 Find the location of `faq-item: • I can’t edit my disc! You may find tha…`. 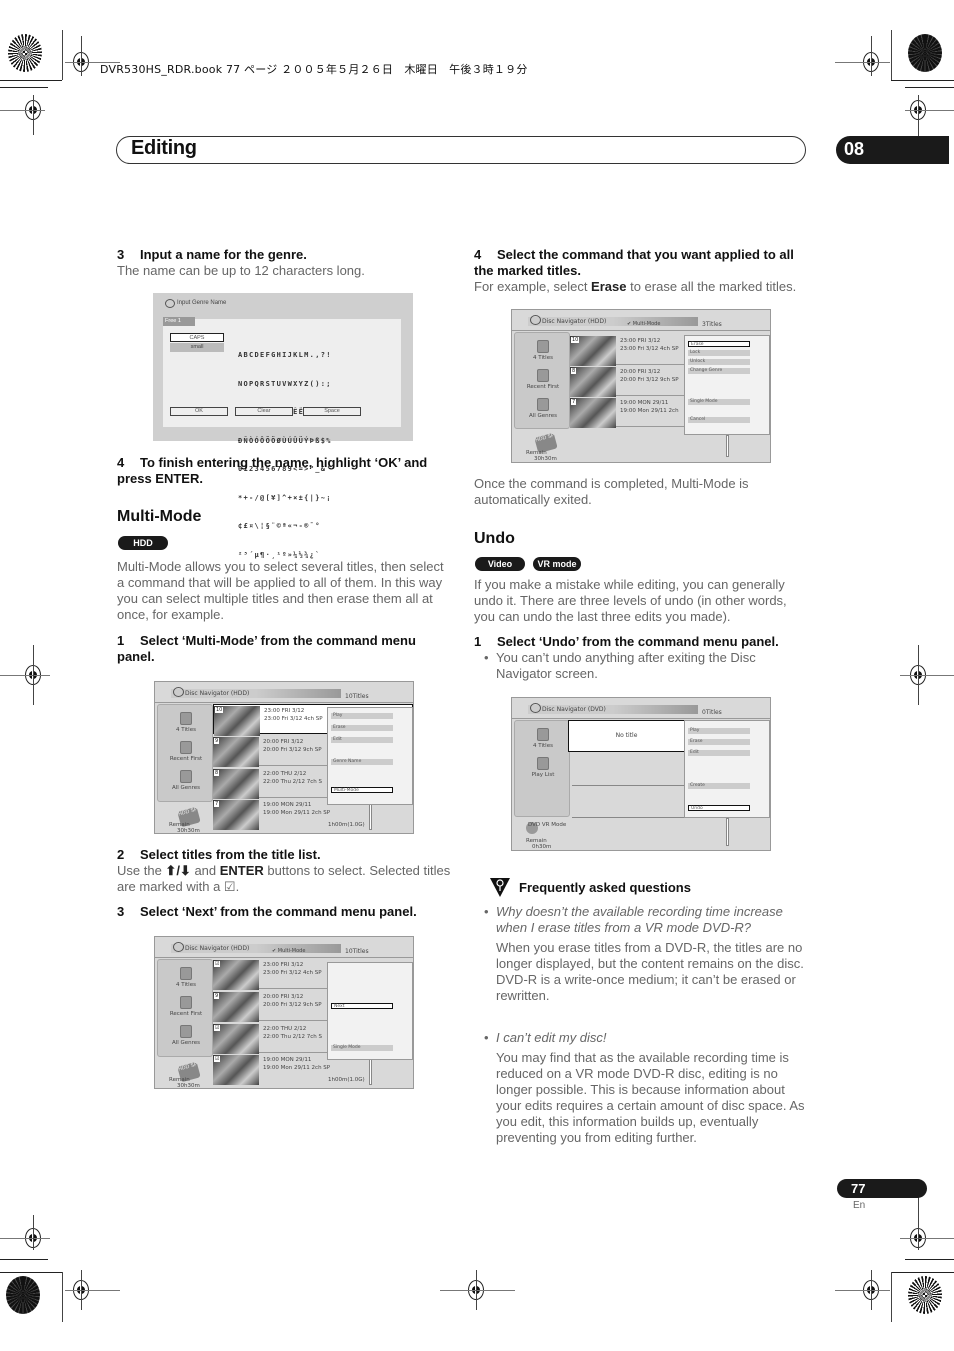

faq-item: • I can’t edit my disc! You may find tha… is located at coordinates (644, 1087).